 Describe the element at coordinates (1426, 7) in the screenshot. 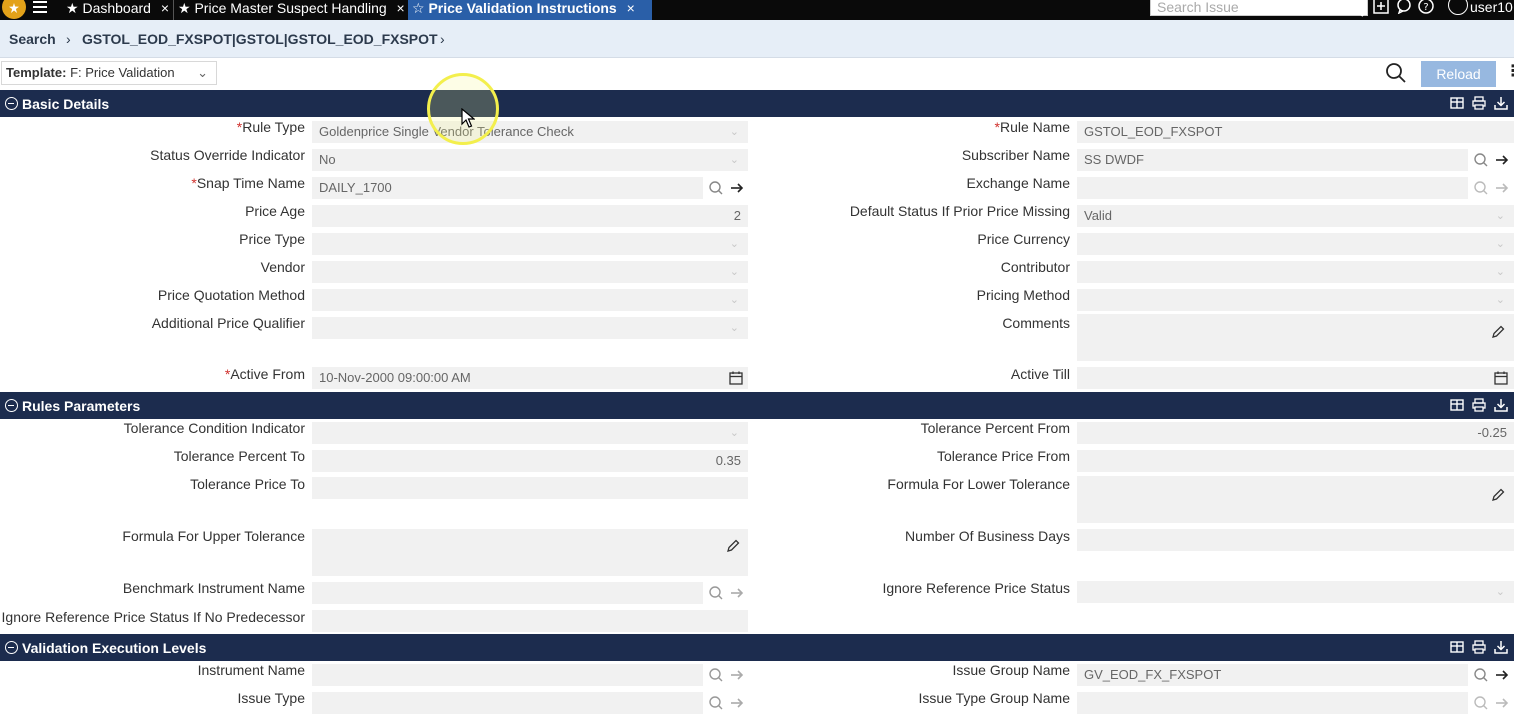

I see `help-icon: ?` at that location.